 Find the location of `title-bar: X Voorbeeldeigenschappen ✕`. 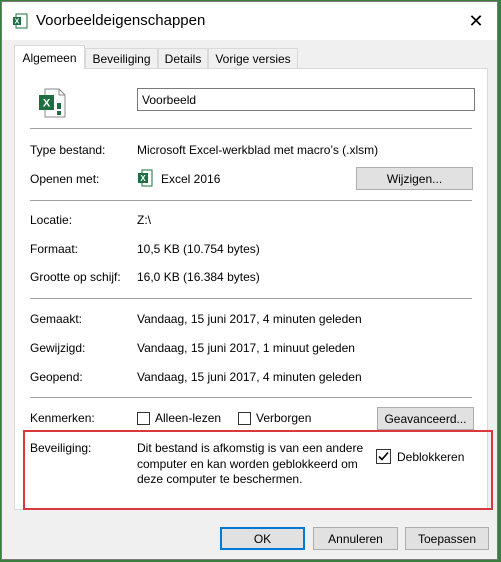

title-bar: X Voorbeeldeigenschappen ✕ is located at coordinates (249, 21).